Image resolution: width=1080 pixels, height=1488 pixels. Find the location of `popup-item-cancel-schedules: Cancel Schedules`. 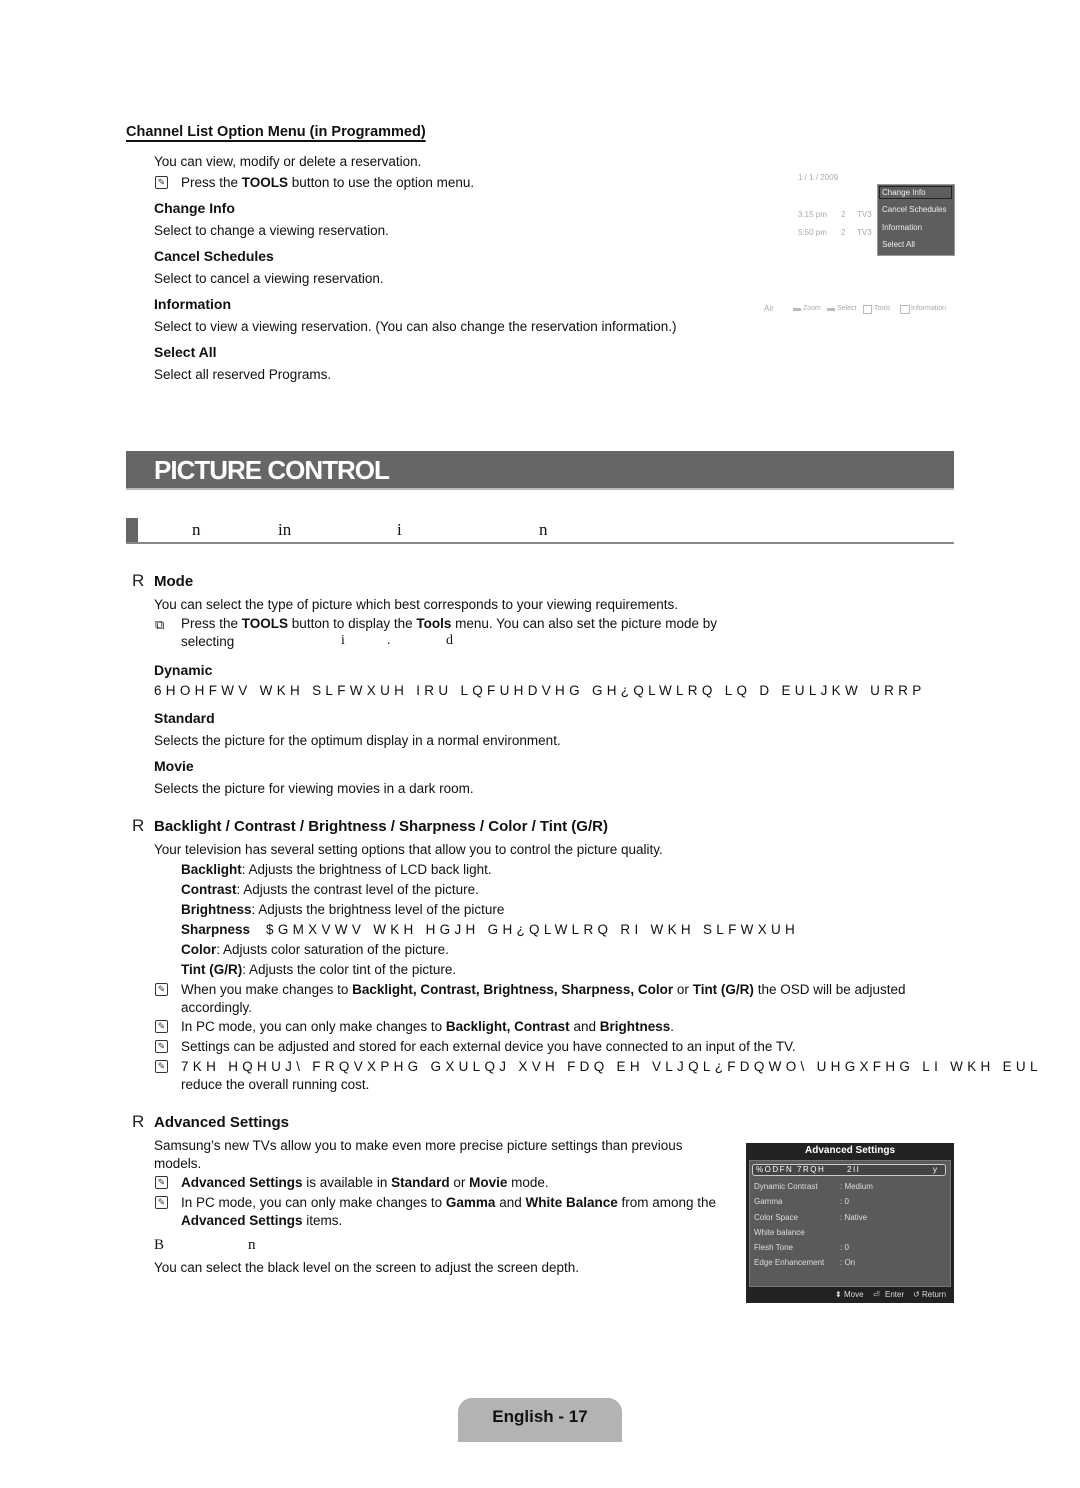

popup-item-cancel-schedules: Cancel Schedules is located at coordinates (914, 209).